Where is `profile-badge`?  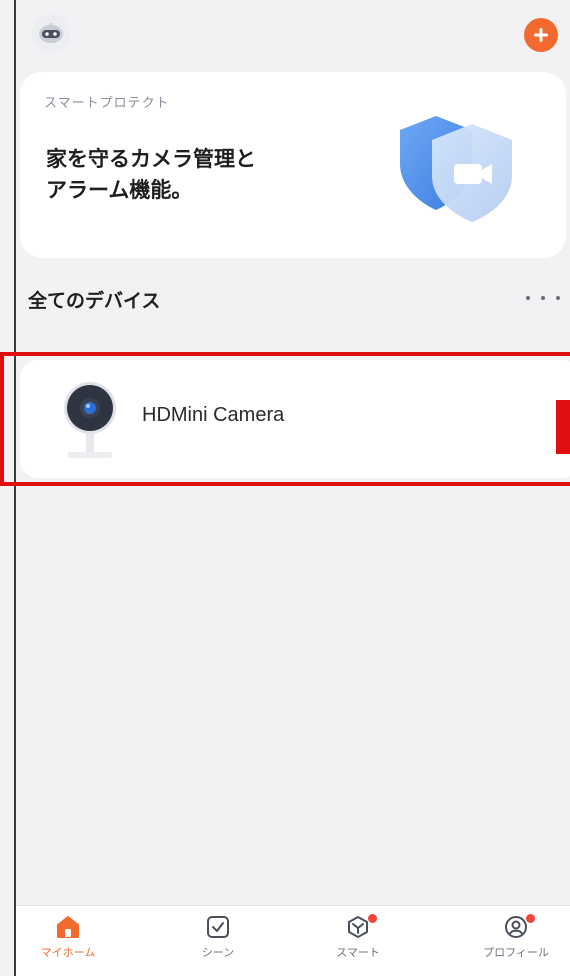 profile-badge is located at coordinates (530, 918).